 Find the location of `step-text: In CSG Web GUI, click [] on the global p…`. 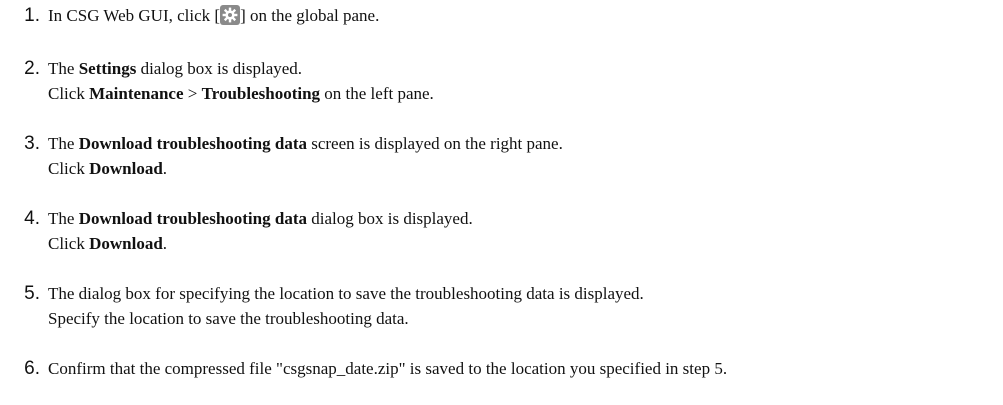

step-text: In CSG Web GUI, click [] on the global p… is located at coordinates (214, 15).